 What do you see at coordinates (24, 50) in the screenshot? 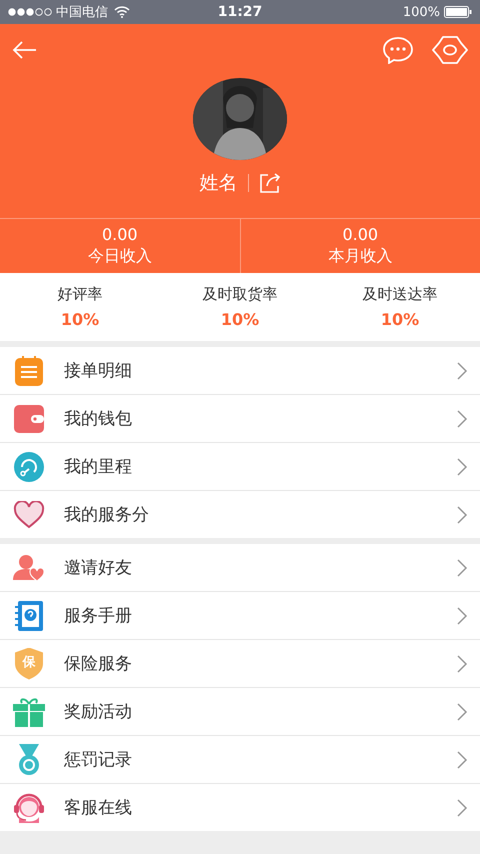
I see `back-arrow-icon` at bounding box center [24, 50].